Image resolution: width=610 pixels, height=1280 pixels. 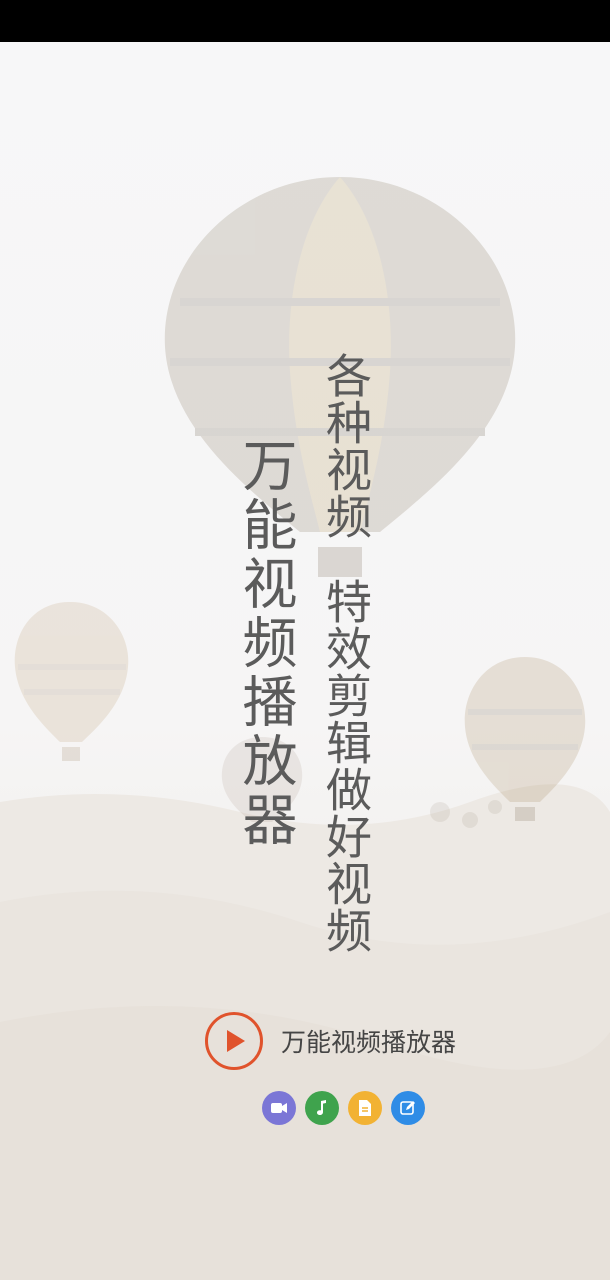 I want to click on play-logo-icon, so click(x=234, y=1041).